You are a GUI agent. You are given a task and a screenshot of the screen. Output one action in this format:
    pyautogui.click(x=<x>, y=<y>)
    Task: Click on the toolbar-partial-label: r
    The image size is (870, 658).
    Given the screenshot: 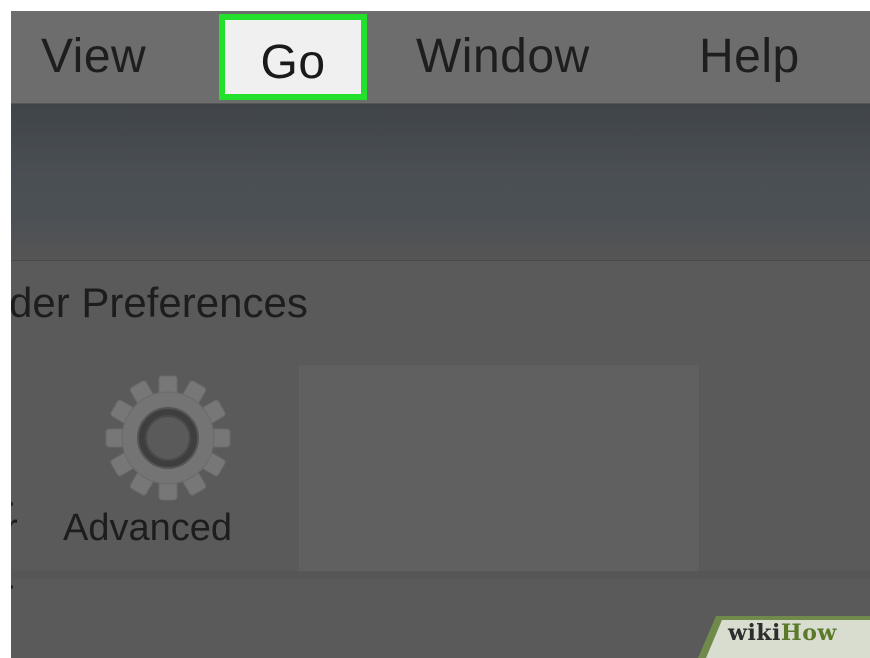 What is the action you would take?
    pyautogui.click(x=14, y=528)
    